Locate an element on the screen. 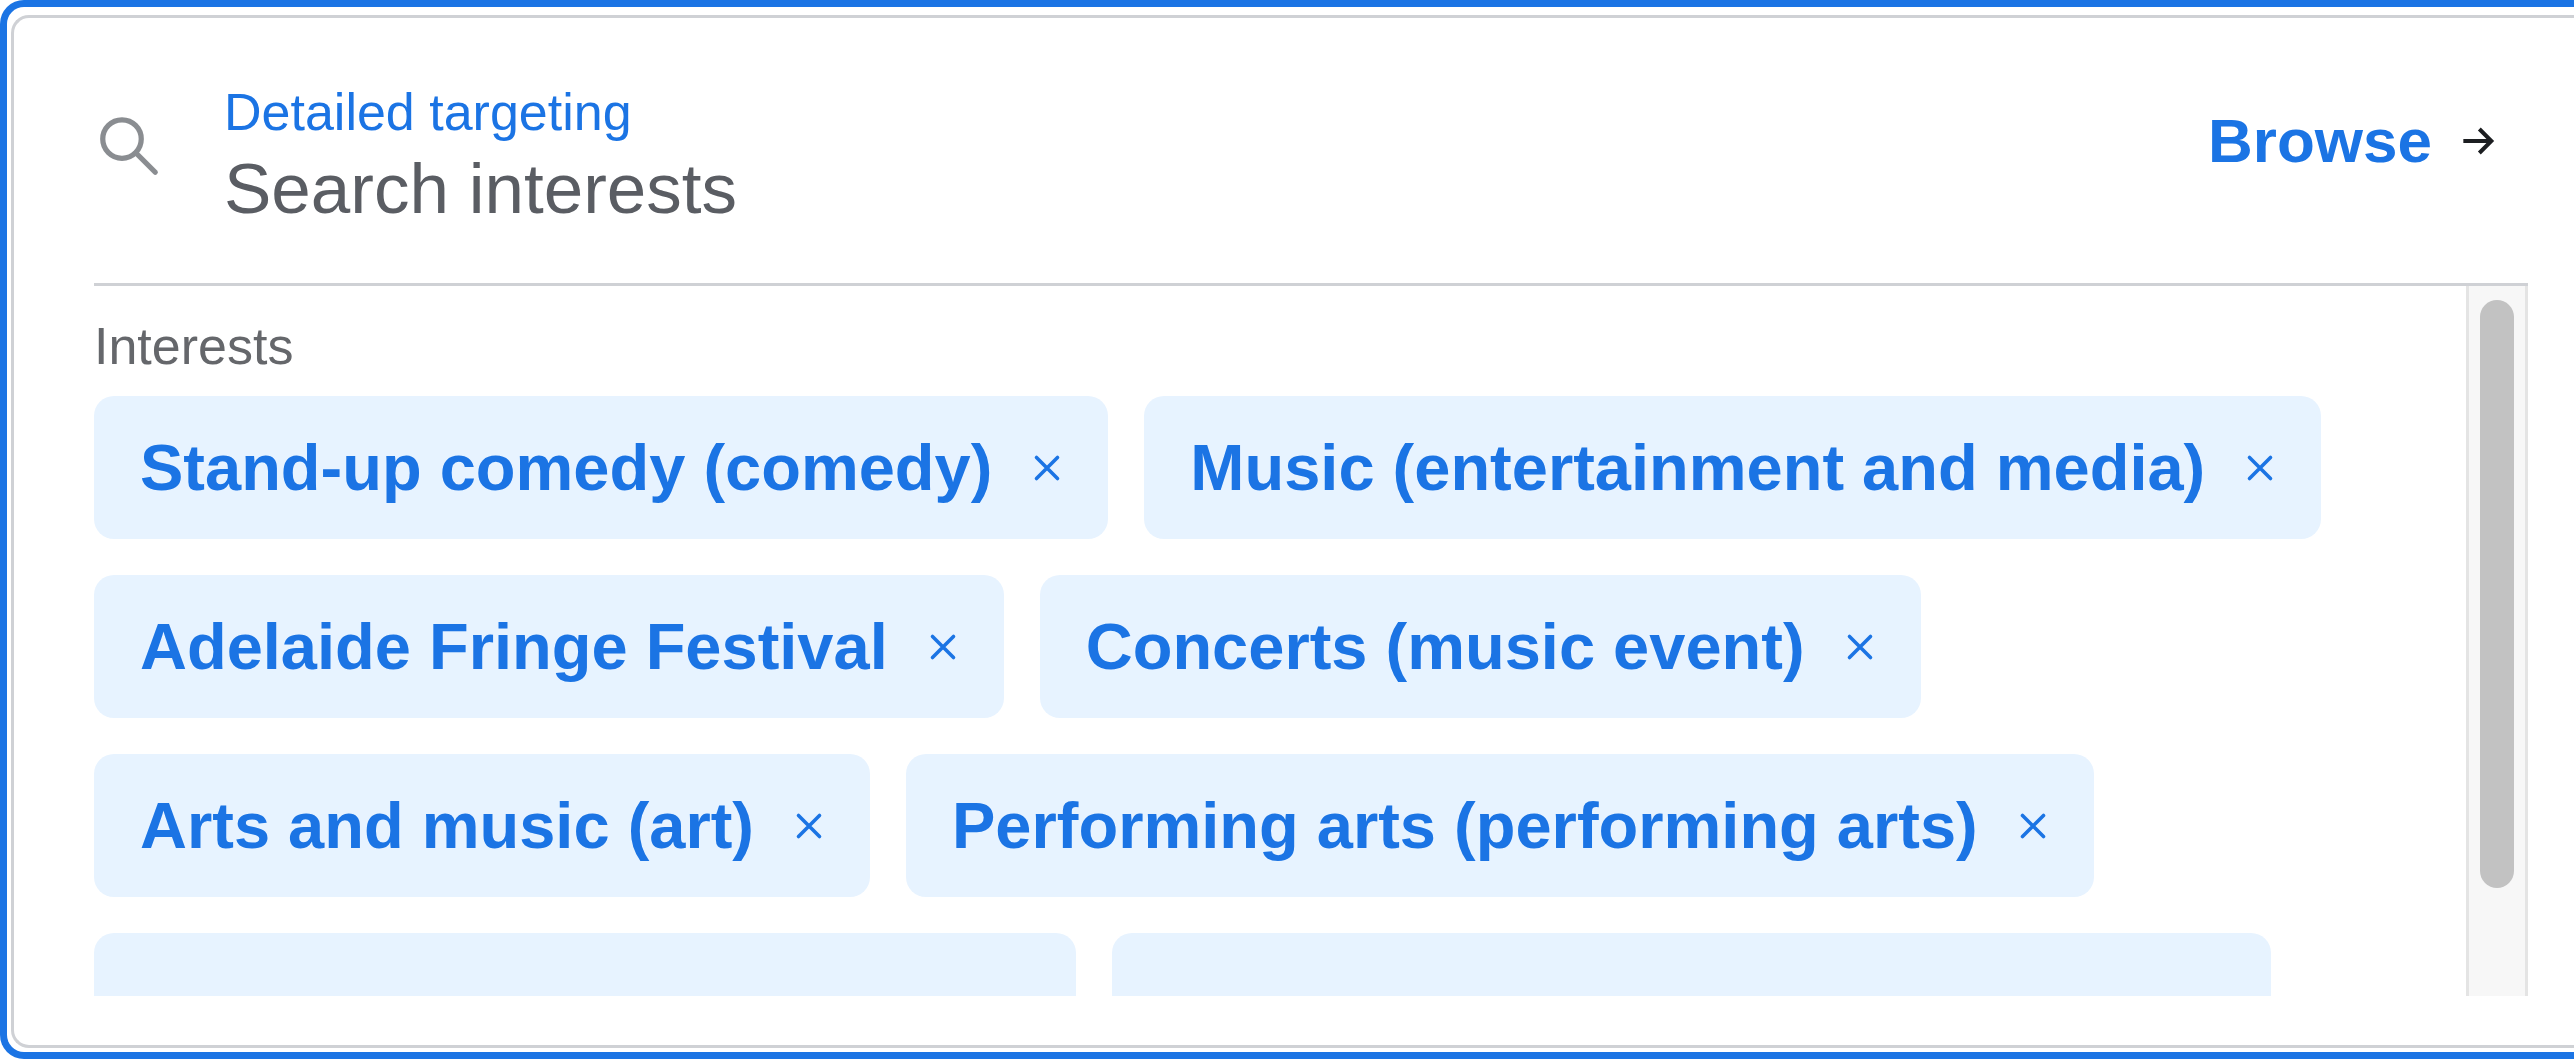  interest-chip: Arts and music (art) is located at coordinates (482, 825).